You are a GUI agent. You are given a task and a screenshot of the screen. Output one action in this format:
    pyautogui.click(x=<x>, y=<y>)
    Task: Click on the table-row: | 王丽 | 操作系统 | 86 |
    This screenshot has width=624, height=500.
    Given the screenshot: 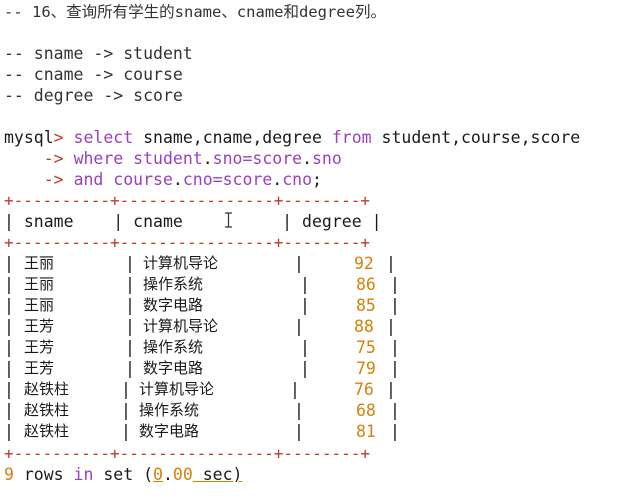 What is the action you would take?
    pyautogui.click(x=312, y=284)
    